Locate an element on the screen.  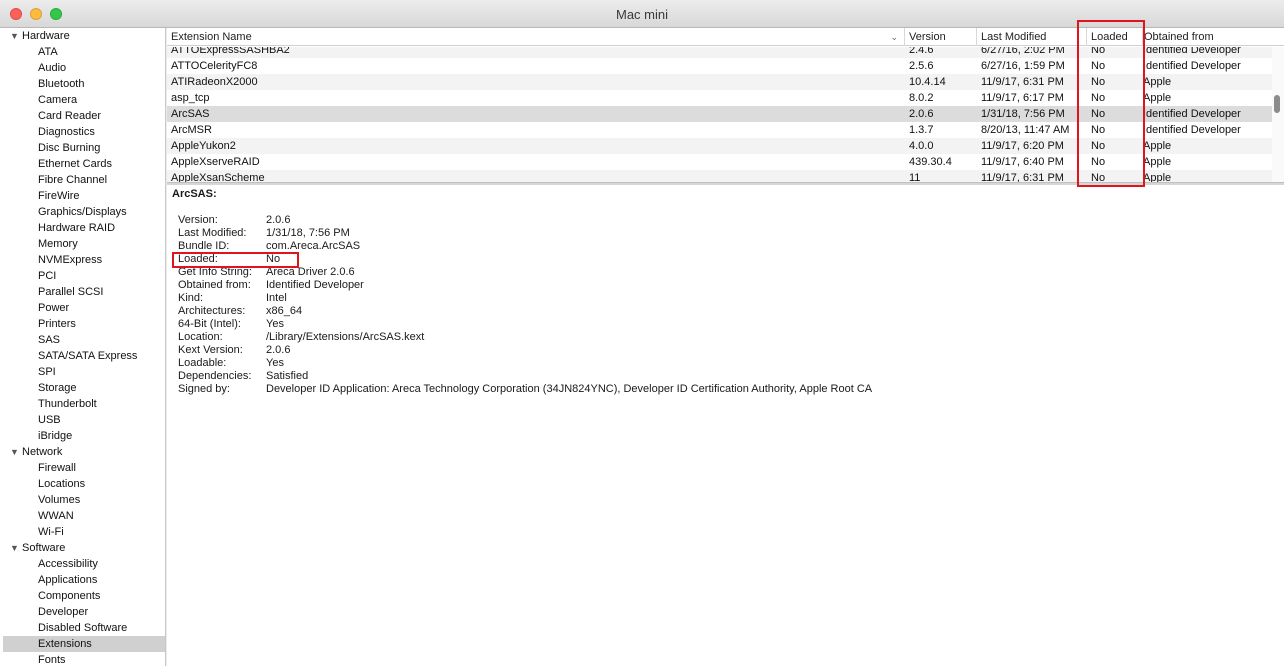
column-header-last-modified: Last Modified is located at coordinates (1032, 37).